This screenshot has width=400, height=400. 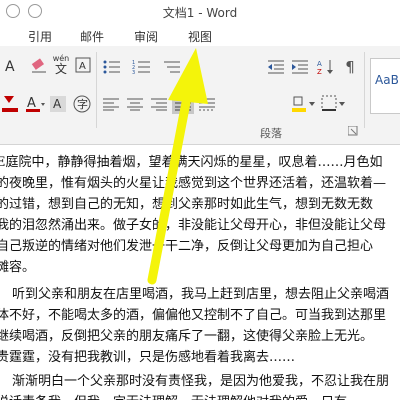 I want to click on grow-font-icon: A, so click(x=12, y=65).